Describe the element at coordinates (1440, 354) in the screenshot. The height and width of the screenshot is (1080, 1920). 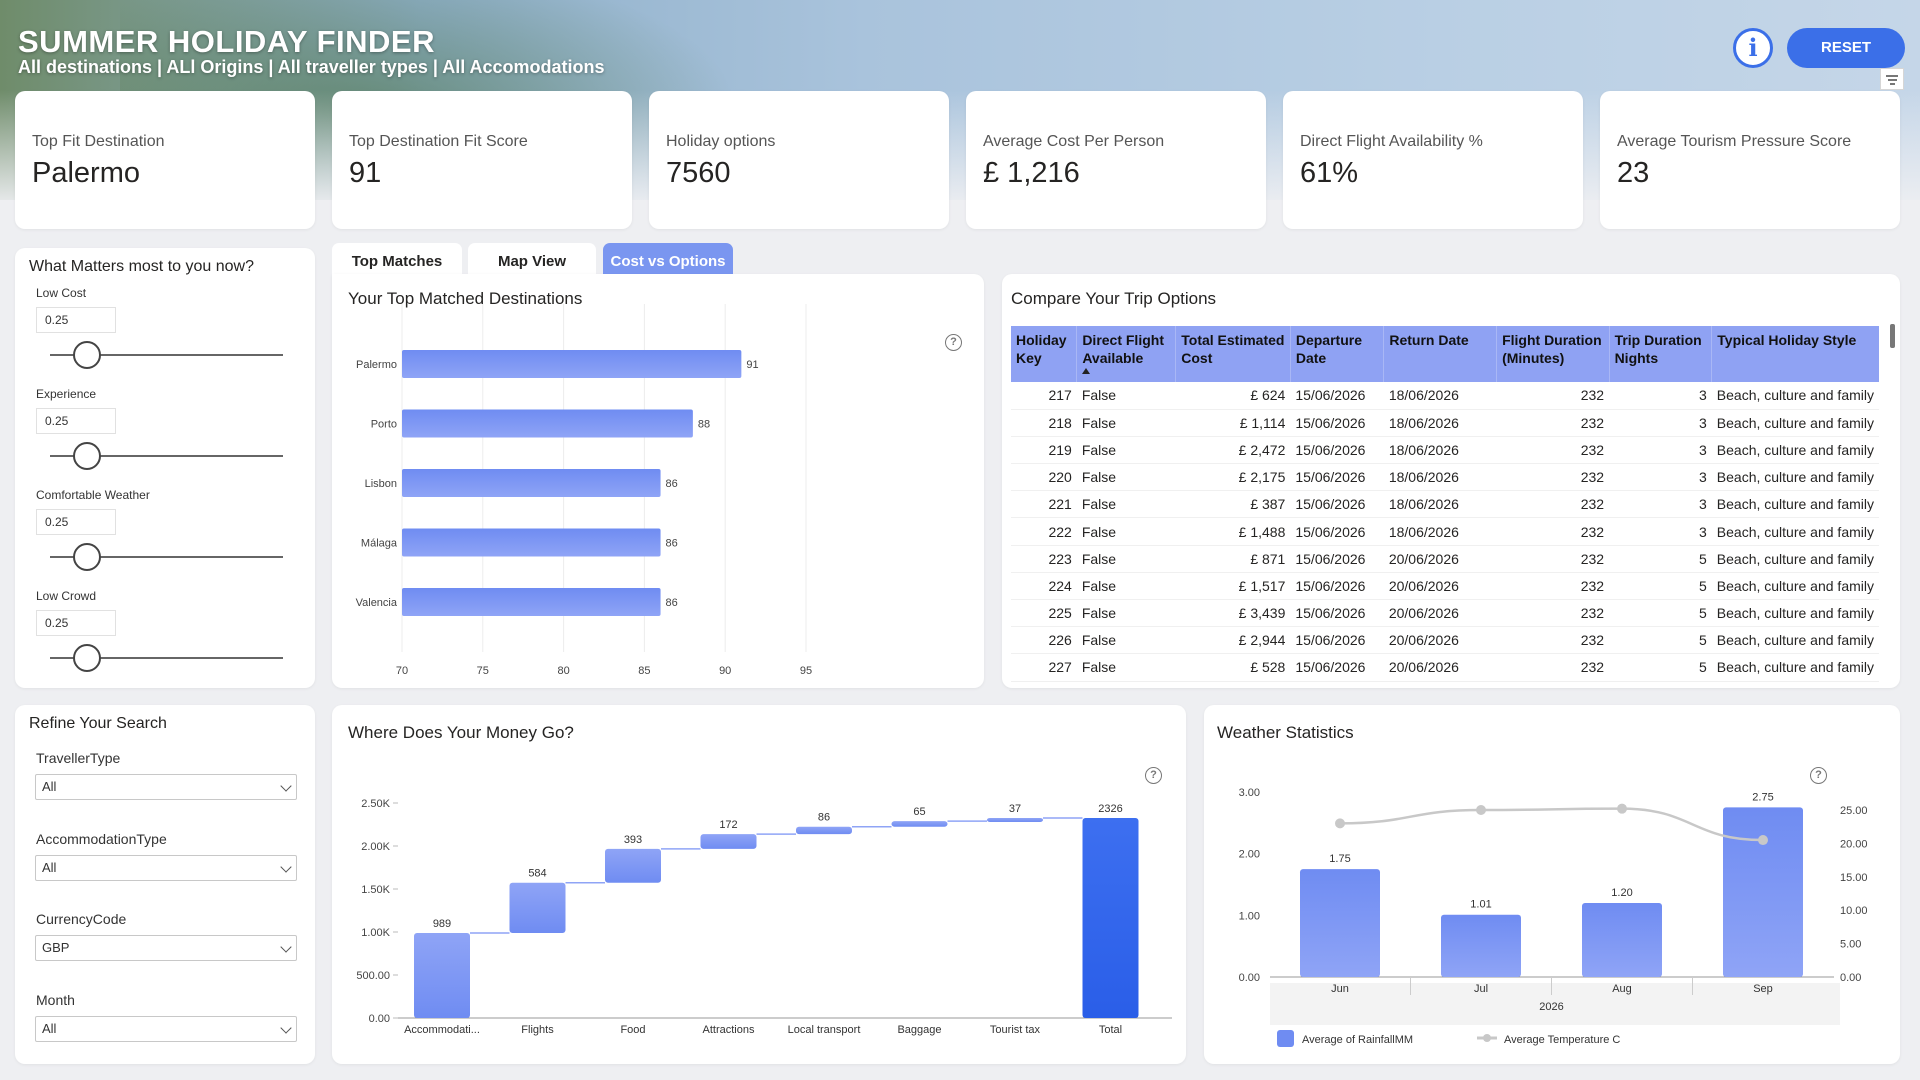
I see `column-header: Return Date` at that location.